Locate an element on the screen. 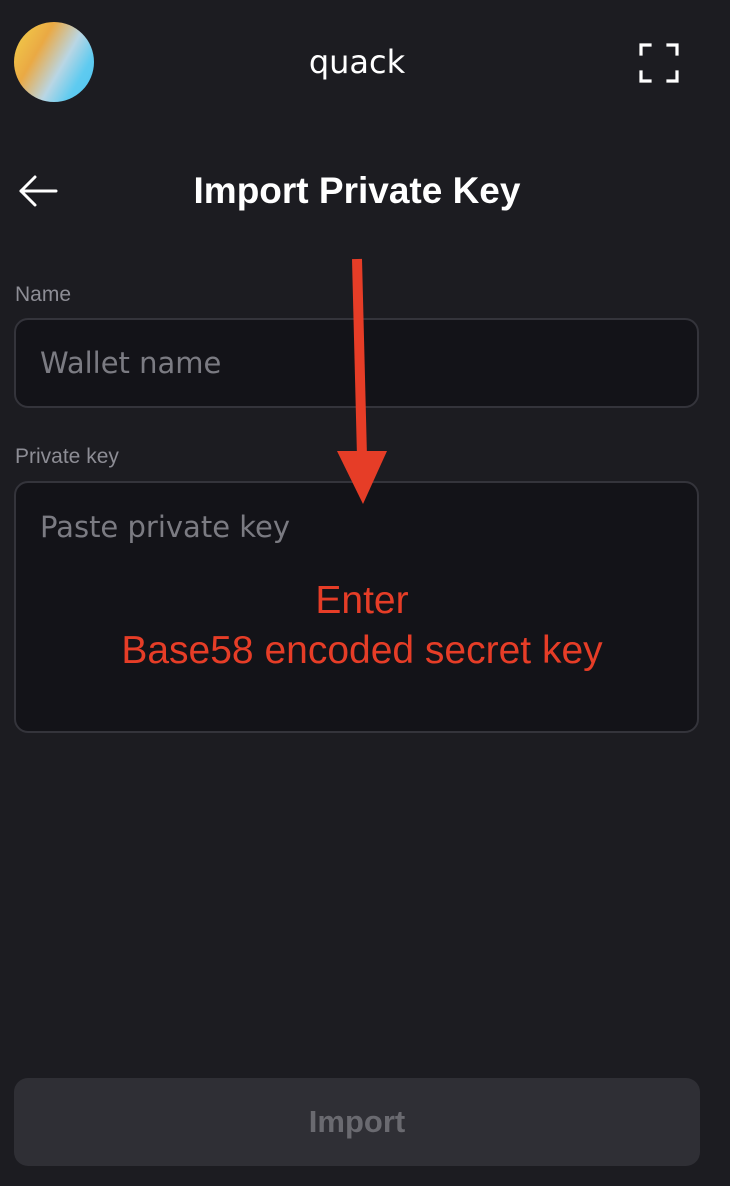  import-button: Import is located at coordinates (357, 1122).